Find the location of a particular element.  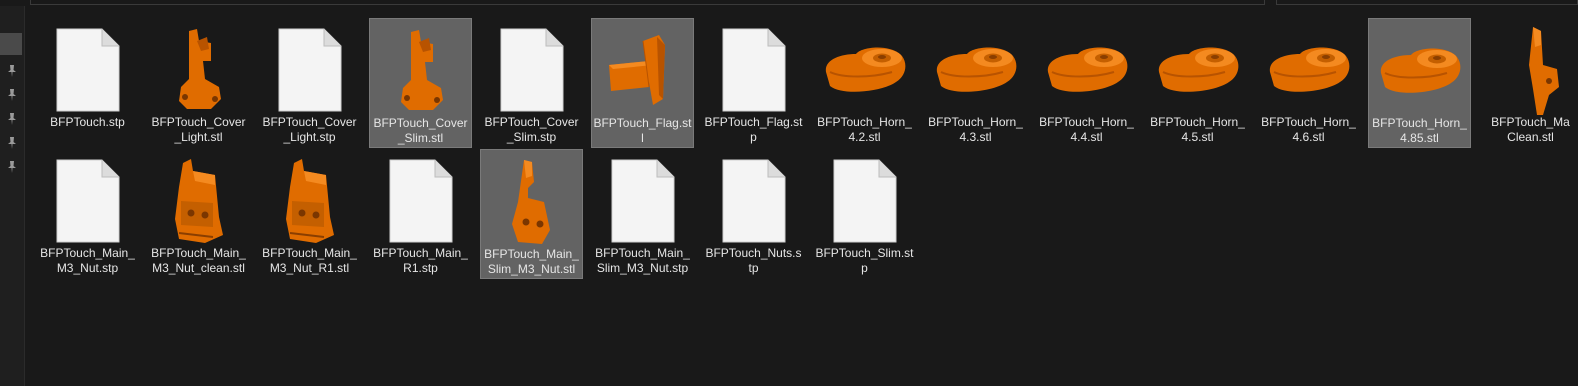

file-name: BFPTouch_Ma Clean.stl is located at coordinates (1530, 129).